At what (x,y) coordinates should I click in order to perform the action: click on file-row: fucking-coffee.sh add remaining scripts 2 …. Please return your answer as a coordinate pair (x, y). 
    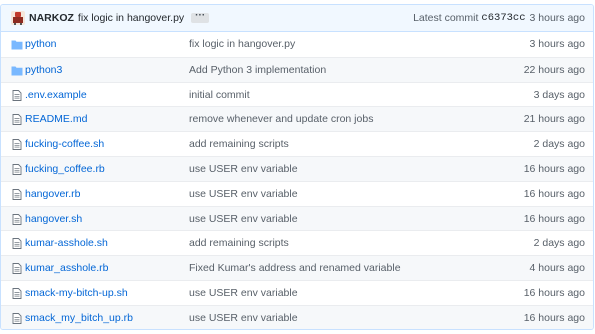
    Looking at the image, I should click on (297, 143).